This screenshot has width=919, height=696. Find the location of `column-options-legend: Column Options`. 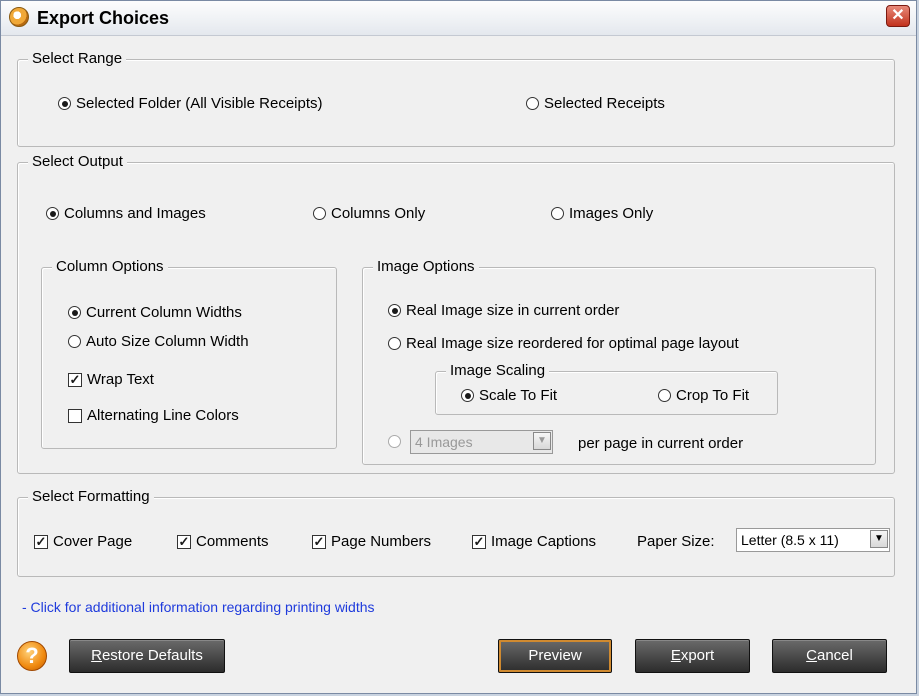

column-options-legend: Column Options is located at coordinates (110, 266).